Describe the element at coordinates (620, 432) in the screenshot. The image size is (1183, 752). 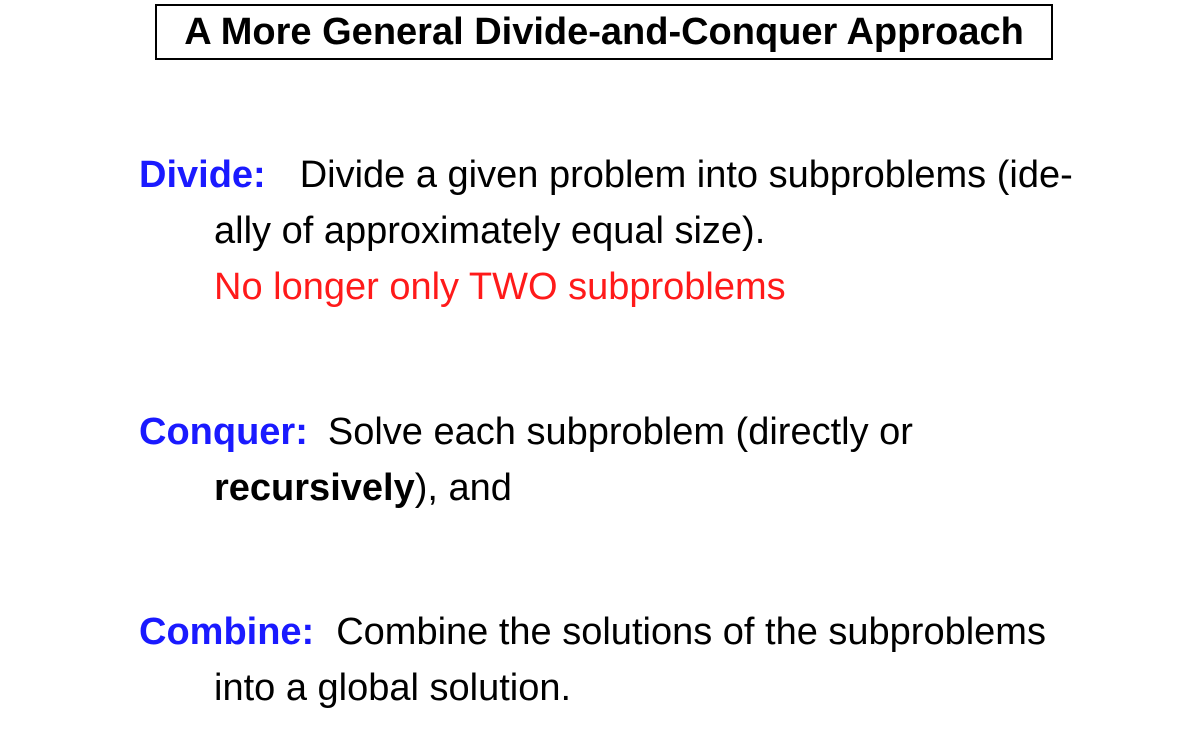
I see `conquer-text-1: Solve each subproblem (directly or` at that location.